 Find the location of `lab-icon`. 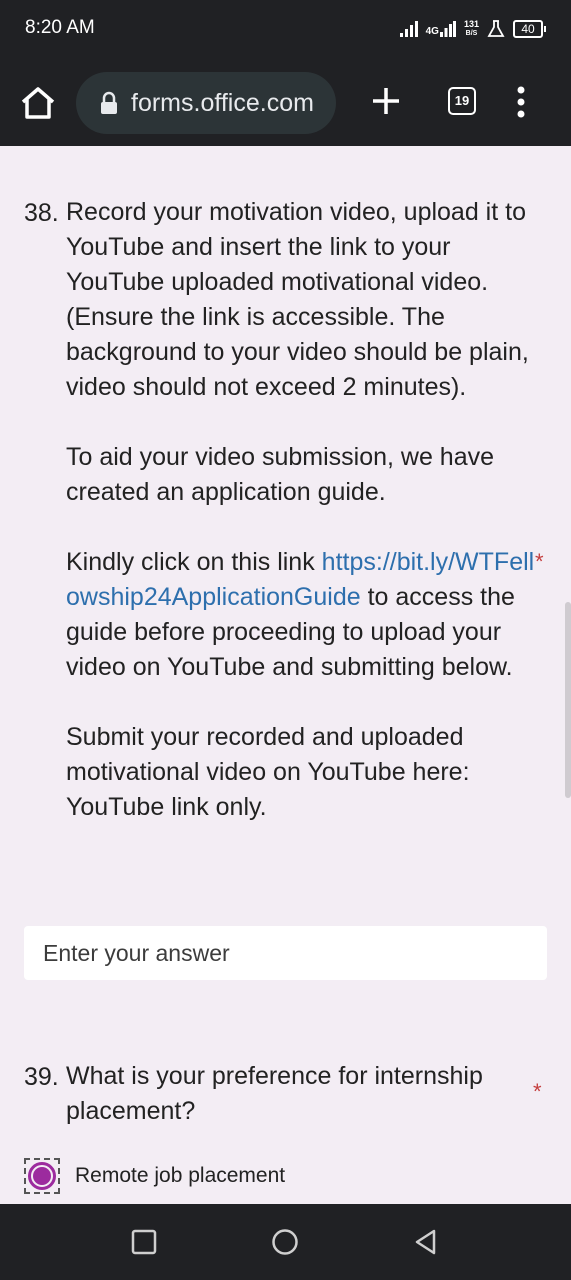

lab-icon is located at coordinates (496, 28).